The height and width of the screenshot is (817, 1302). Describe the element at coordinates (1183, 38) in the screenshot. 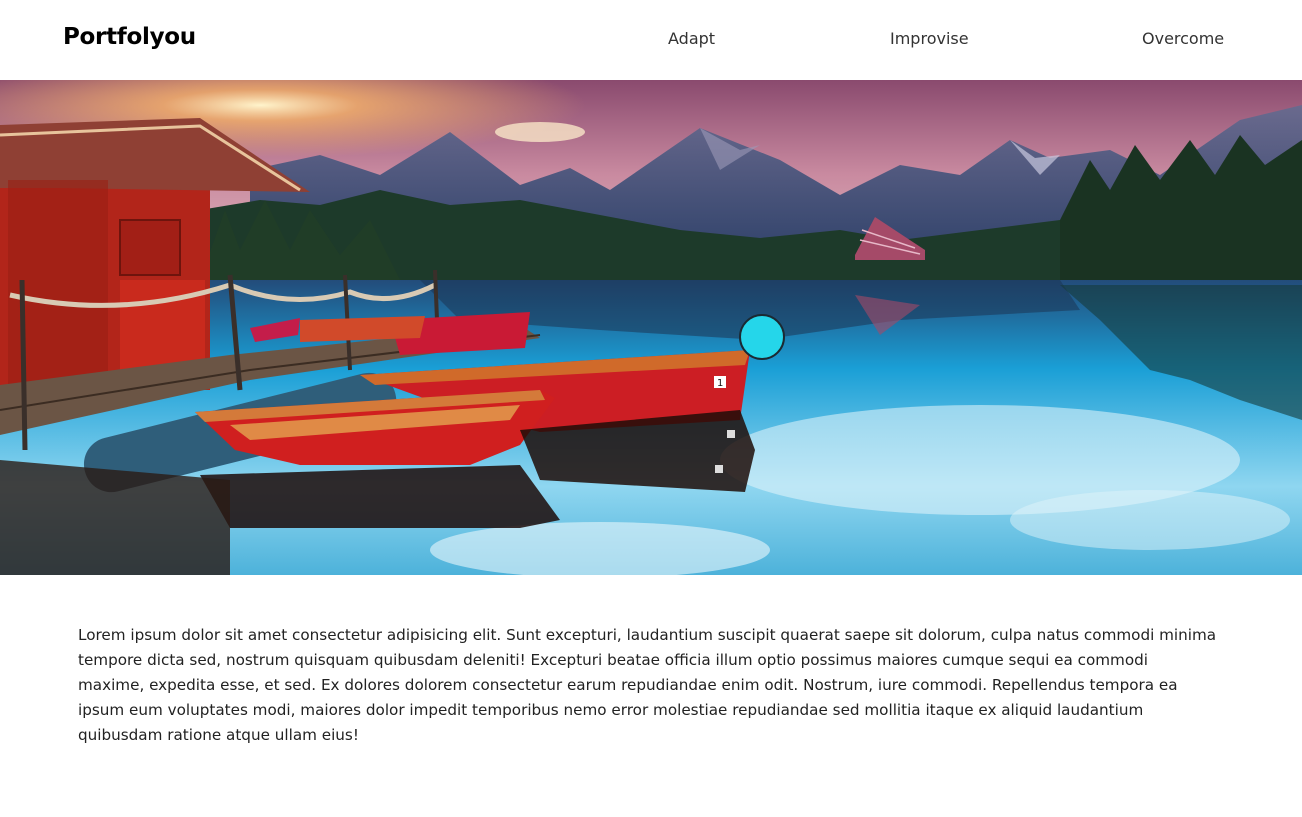

I see `nav-link-overcome: Overcome` at that location.